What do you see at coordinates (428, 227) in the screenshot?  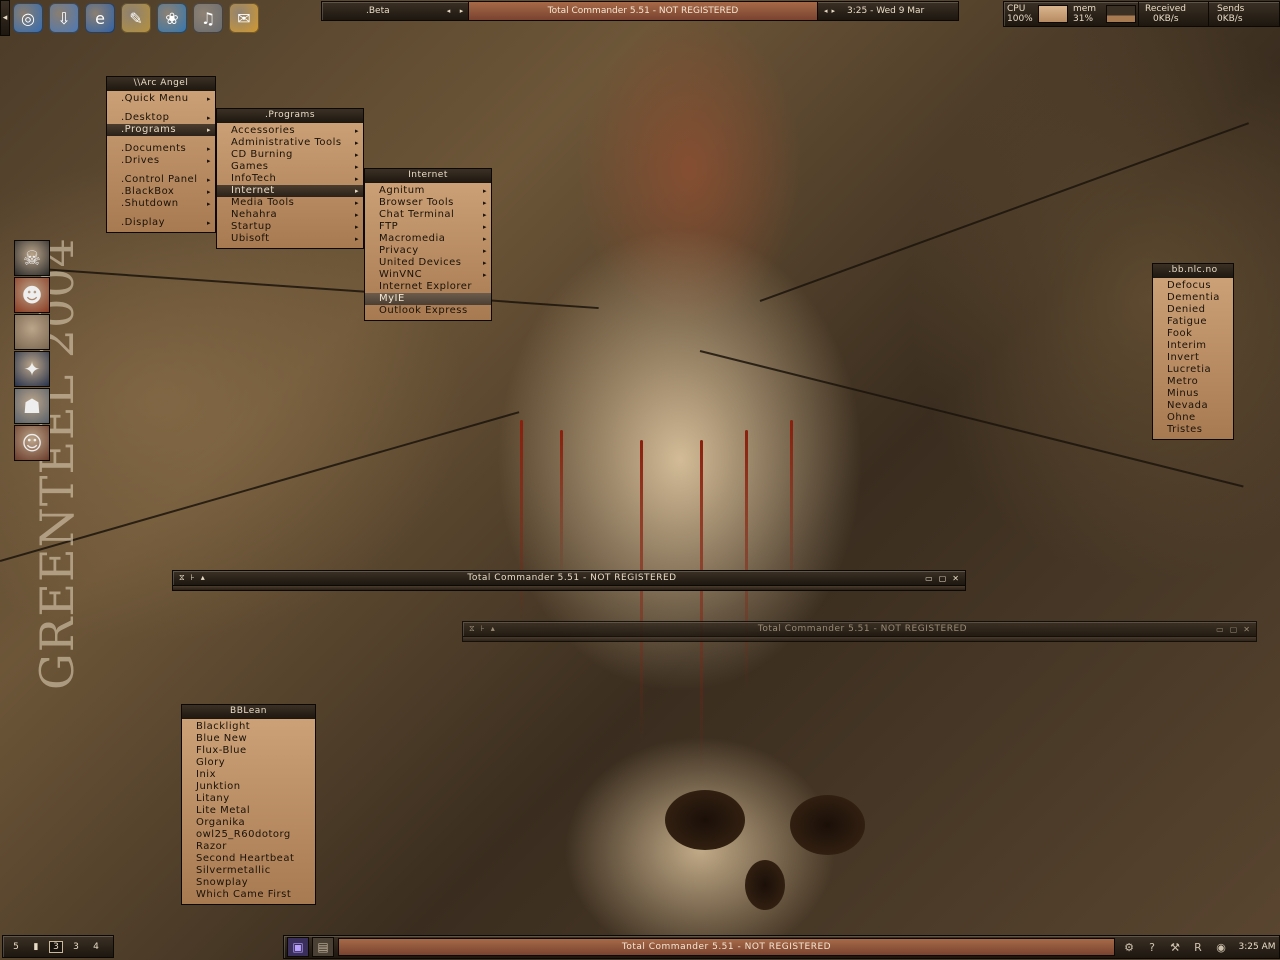 I see `internet-menu-item: FTP ▸` at bounding box center [428, 227].